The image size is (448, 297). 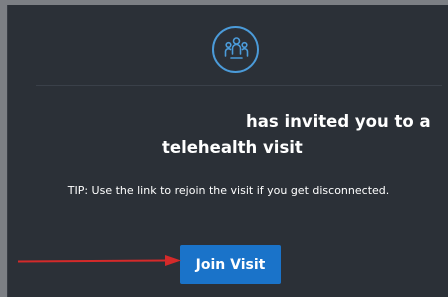 I want to click on group-people-icon, so click(x=235, y=49).